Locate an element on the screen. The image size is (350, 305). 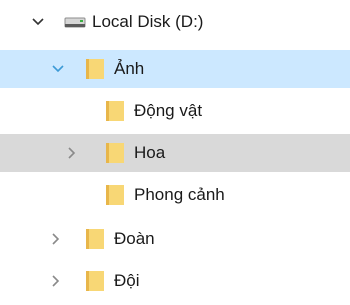
tree-item-label: Local Disk (D:) is located at coordinates (148, 21).